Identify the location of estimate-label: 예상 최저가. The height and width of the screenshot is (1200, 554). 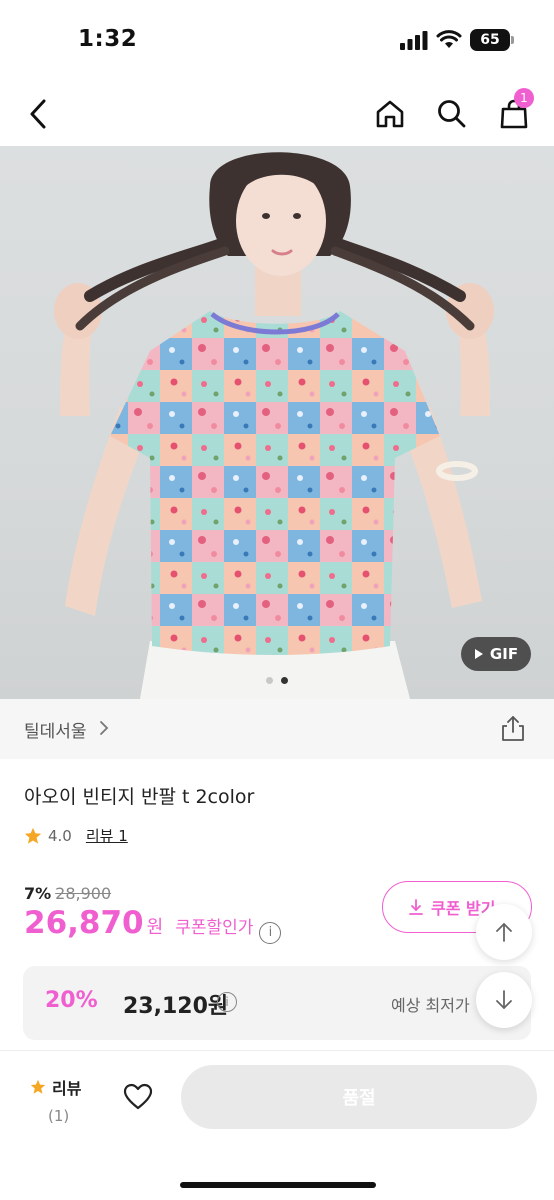
(430, 1005).